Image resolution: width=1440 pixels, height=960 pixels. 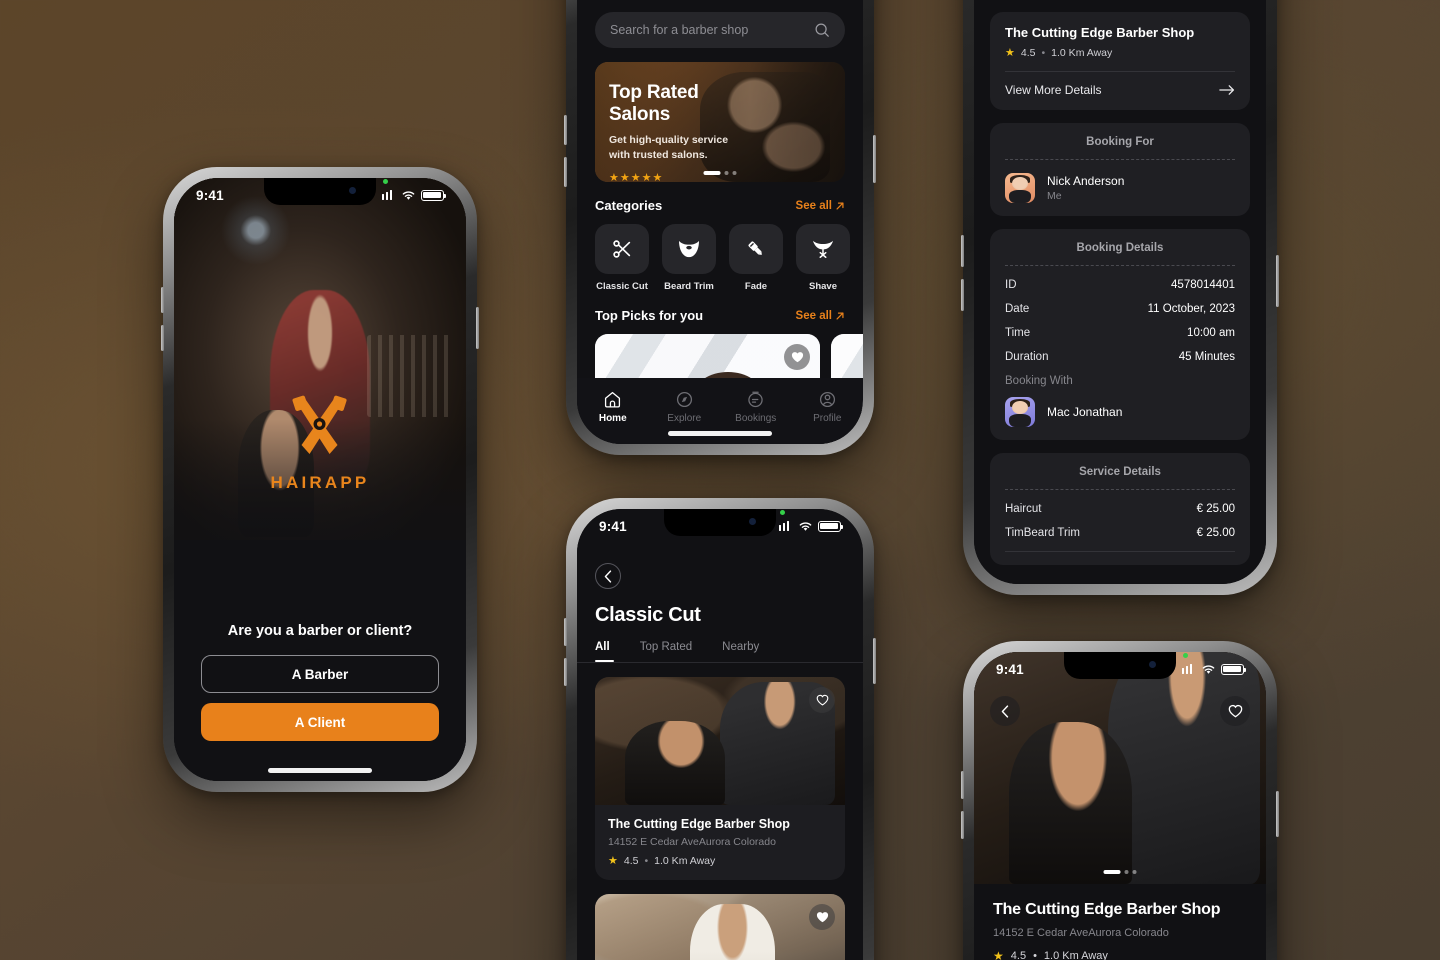 What do you see at coordinates (720, 927) in the screenshot?
I see `barber-shop-card` at bounding box center [720, 927].